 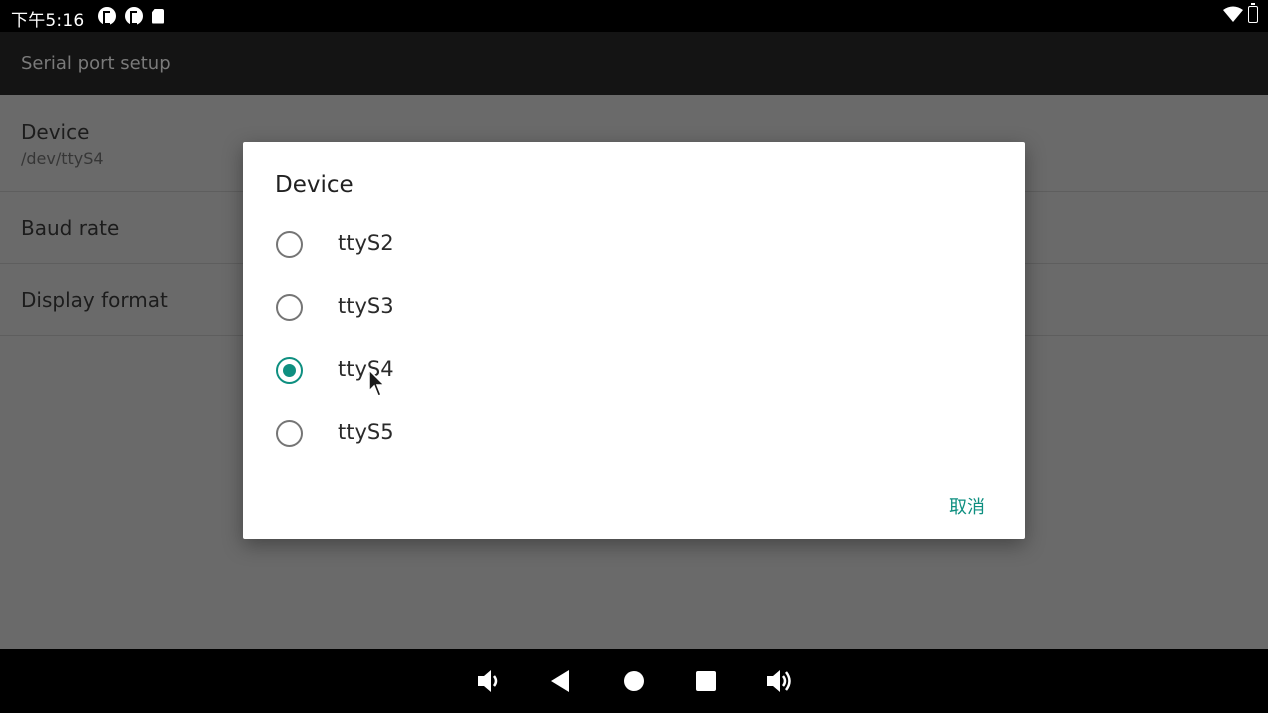 What do you see at coordinates (634, 432) in the screenshot?
I see `option-ttys5: ttyS5` at bounding box center [634, 432].